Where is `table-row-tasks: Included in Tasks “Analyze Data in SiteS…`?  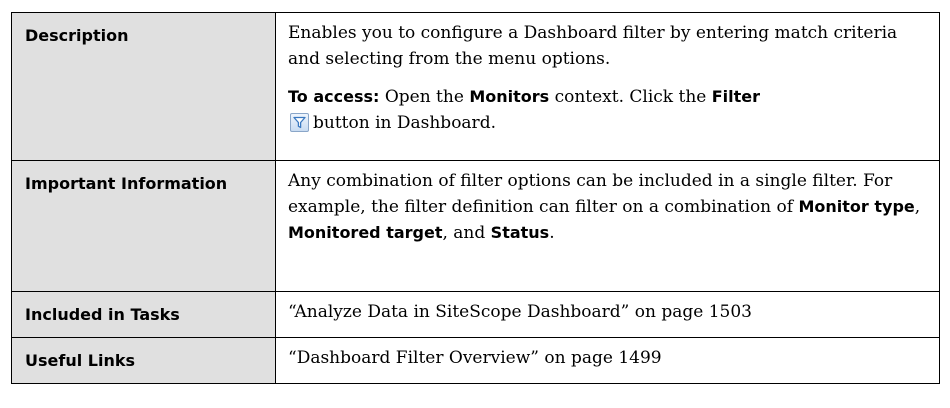 table-row-tasks: Included in Tasks “Analyze Data in SiteS… is located at coordinates (475, 314).